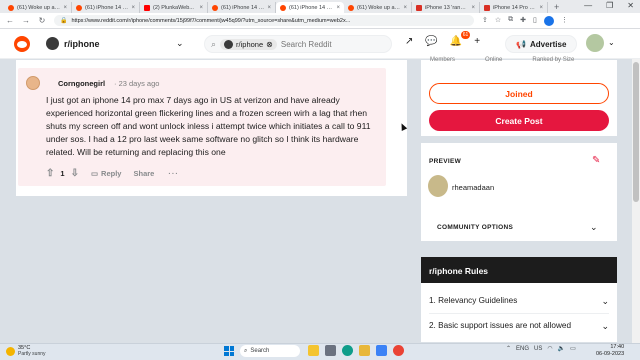 This screenshot has width=640, height=360. Describe the element at coordinates (409, 41) in the screenshot. I see `popular-arrow-icon: ↗` at that location.